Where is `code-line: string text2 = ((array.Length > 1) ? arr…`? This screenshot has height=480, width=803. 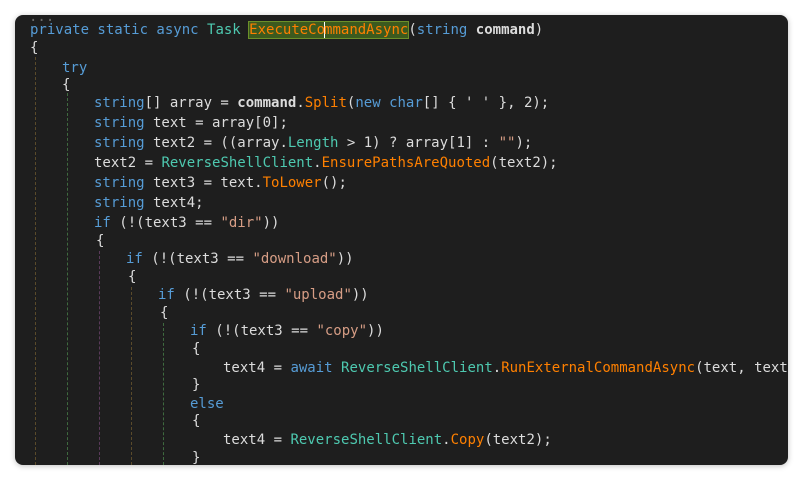 code-line: string text2 = ((array.Length > 1) ? arr… is located at coordinates (313, 143).